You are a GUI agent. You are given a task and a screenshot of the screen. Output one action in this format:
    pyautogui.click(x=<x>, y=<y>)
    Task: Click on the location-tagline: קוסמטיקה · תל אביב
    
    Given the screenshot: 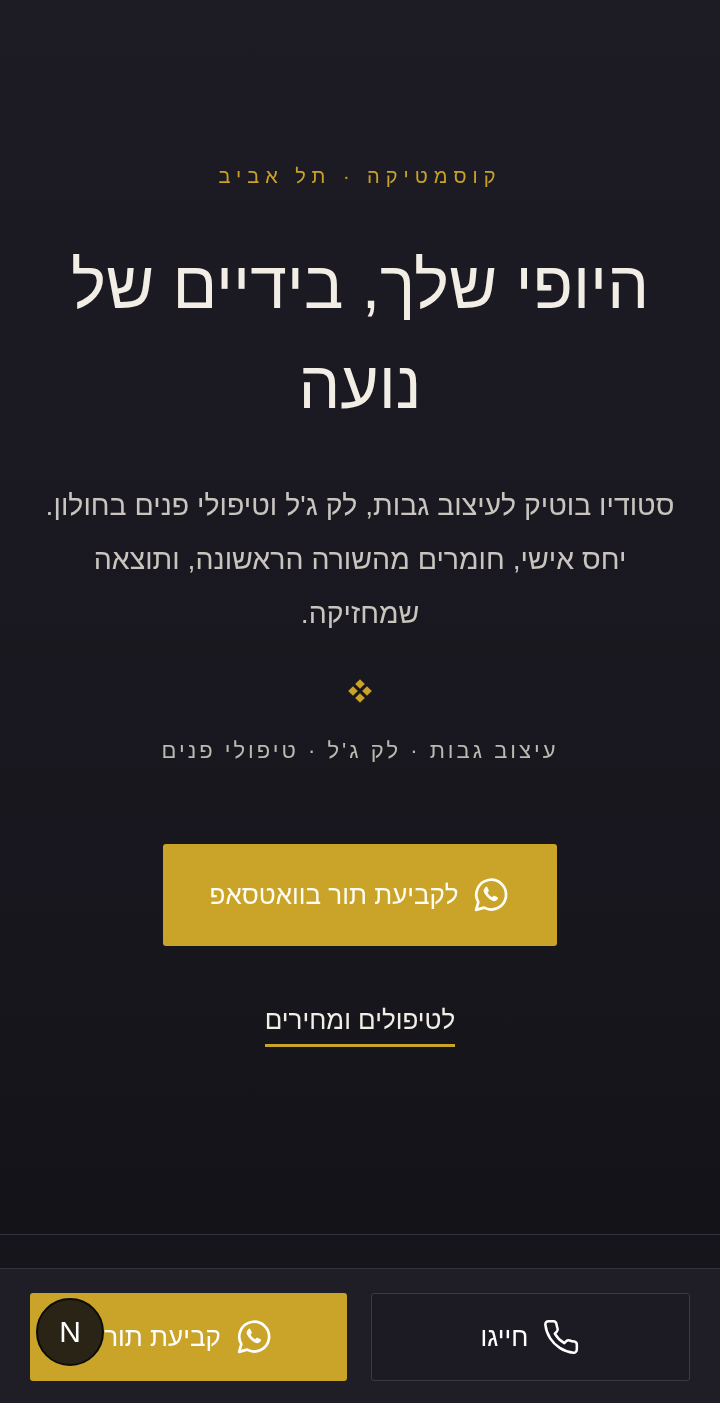 What is the action you would take?
    pyautogui.click(x=360, y=176)
    